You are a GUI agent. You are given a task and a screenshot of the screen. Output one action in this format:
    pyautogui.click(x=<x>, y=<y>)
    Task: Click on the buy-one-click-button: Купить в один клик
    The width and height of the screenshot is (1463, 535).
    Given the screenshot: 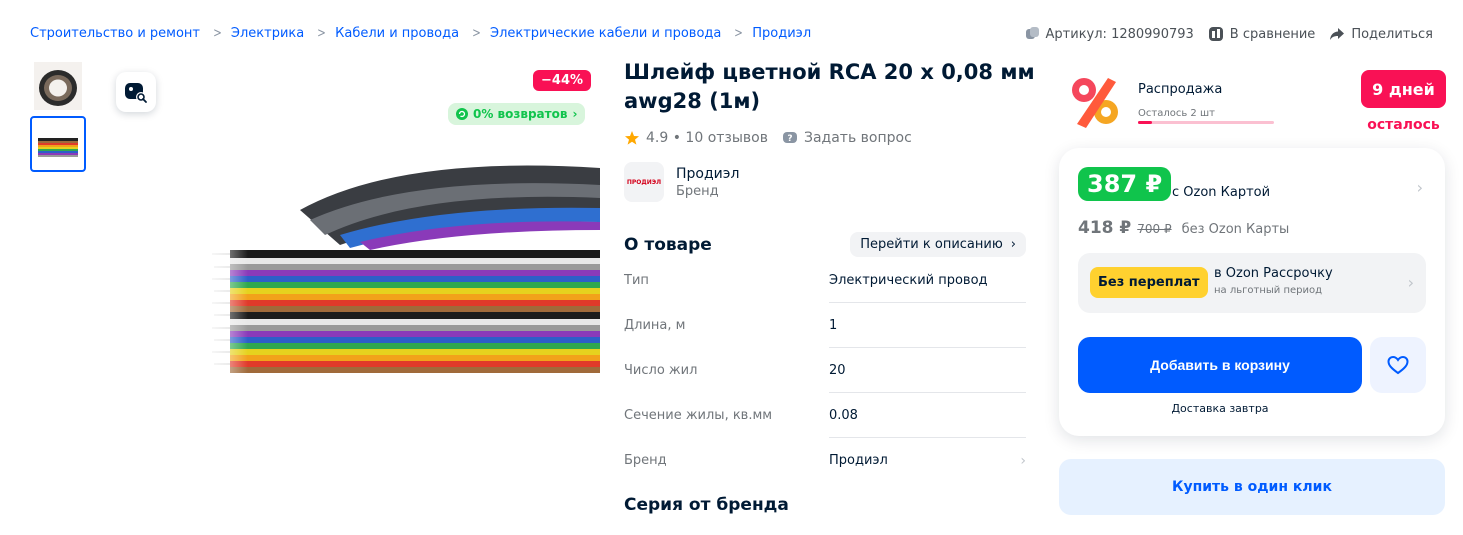 What is the action you would take?
    pyautogui.click(x=1252, y=487)
    